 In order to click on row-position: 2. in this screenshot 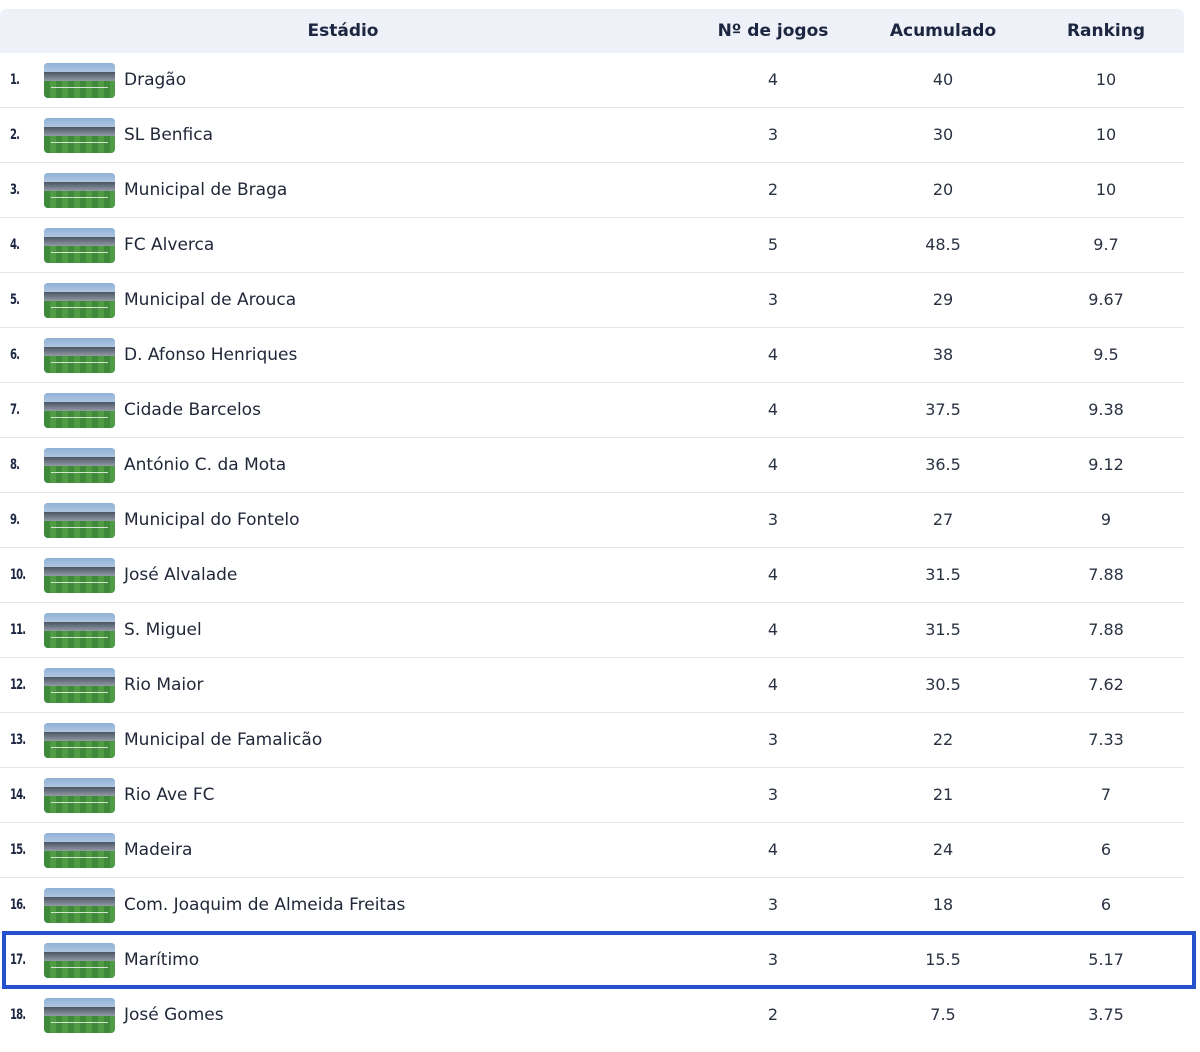, I will do `click(15, 135)`.